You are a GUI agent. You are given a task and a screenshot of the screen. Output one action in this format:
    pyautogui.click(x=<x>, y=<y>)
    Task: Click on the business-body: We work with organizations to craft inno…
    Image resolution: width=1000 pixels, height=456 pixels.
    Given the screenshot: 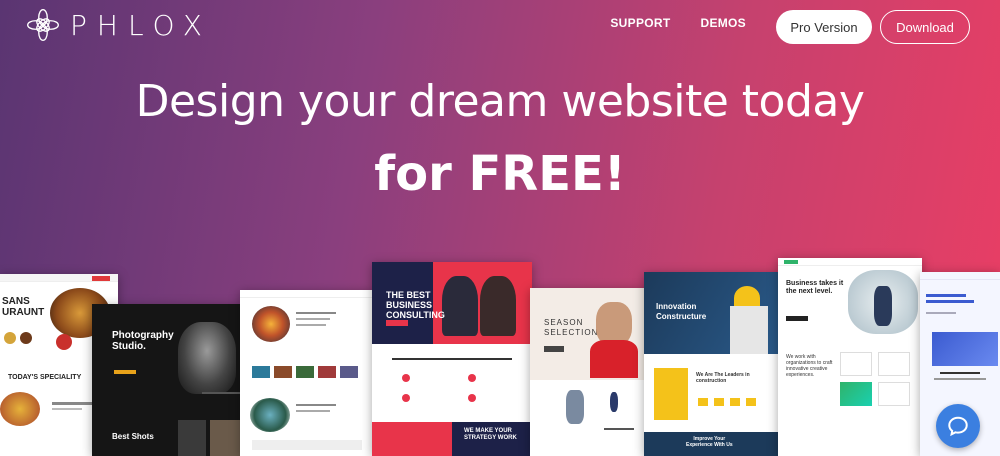 What is the action you would take?
    pyautogui.click(x=809, y=366)
    